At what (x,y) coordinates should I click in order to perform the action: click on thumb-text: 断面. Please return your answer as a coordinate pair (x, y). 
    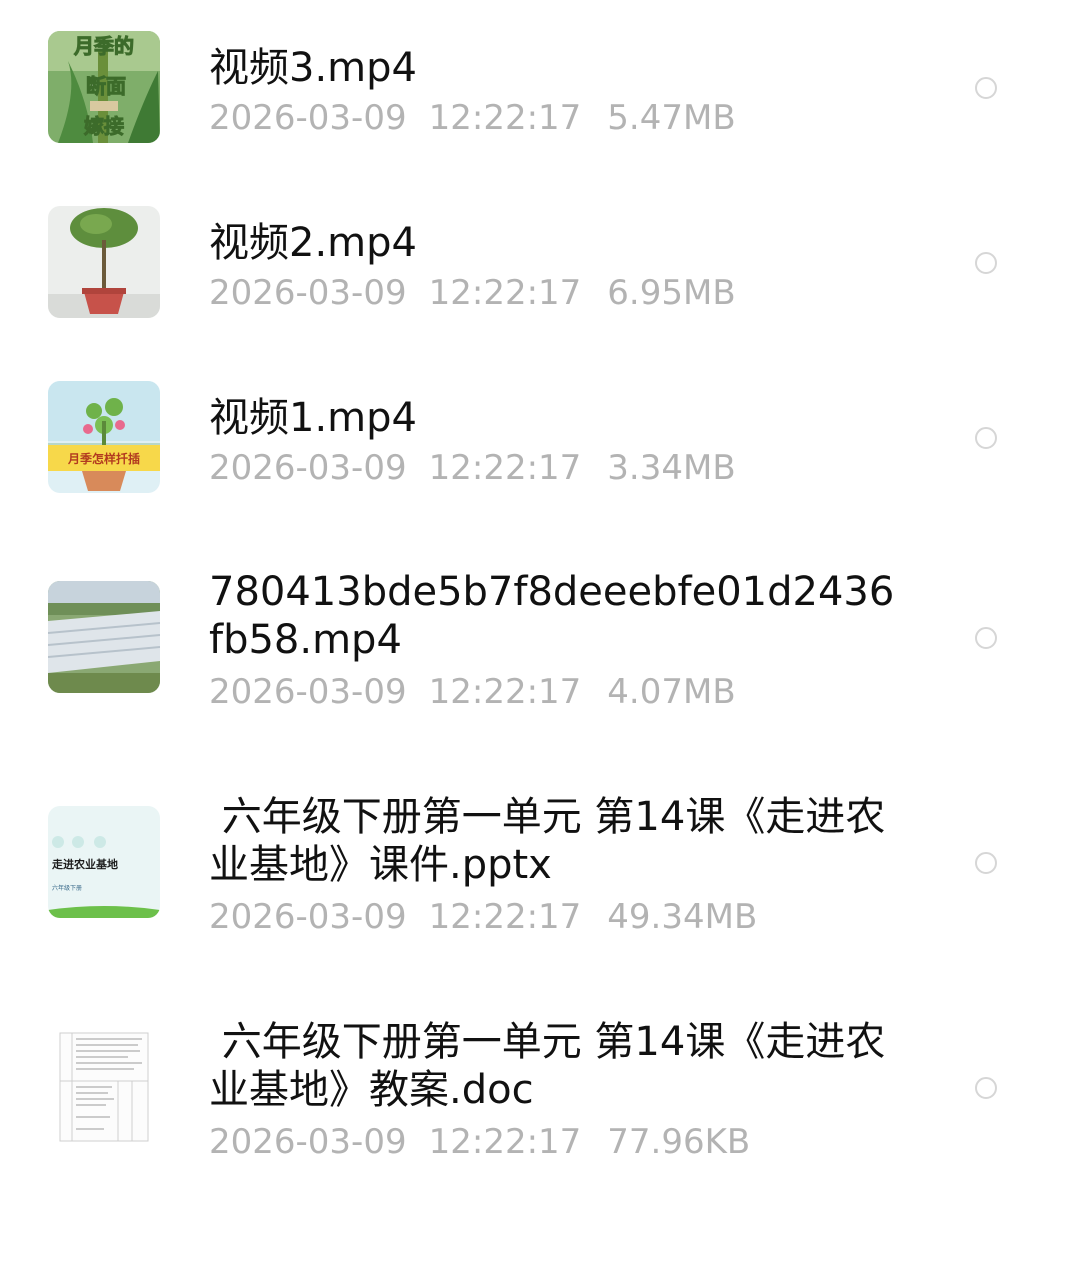
    Looking at the image, I should click on (106, 86).